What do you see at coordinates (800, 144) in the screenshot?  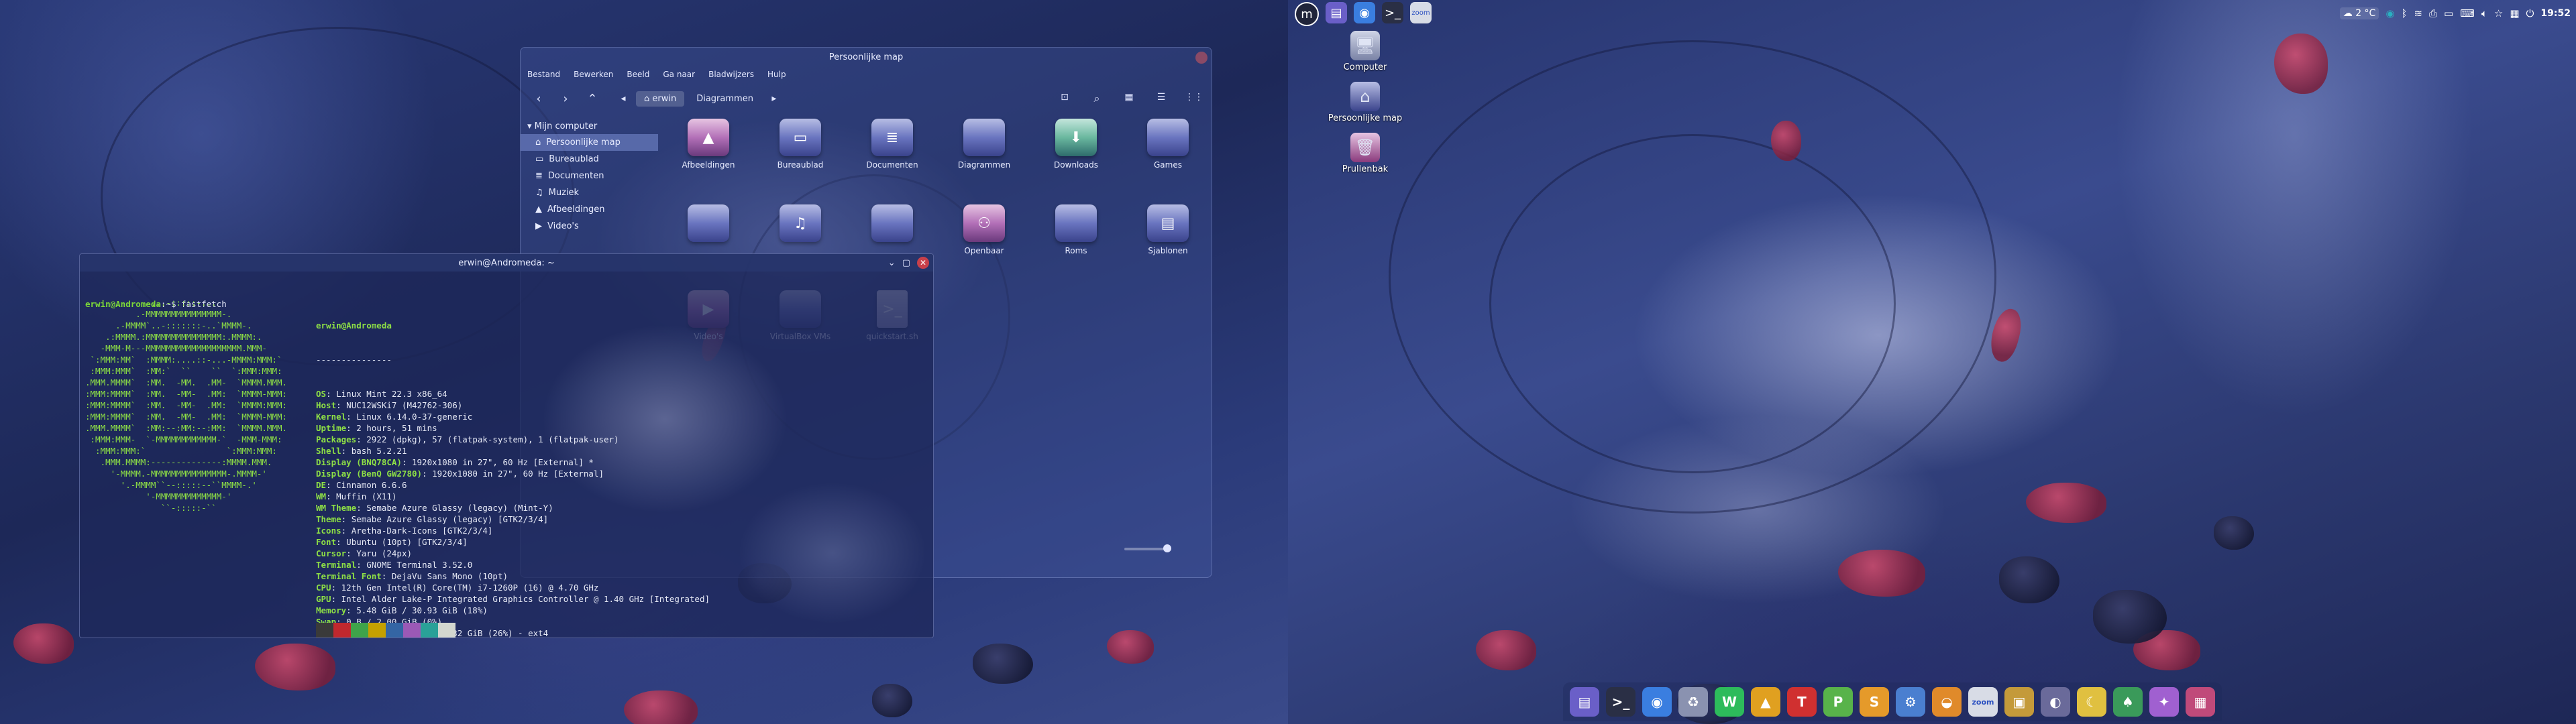 I see `file-item: ▭ Bureaublad` at bounding box center [800, 144].